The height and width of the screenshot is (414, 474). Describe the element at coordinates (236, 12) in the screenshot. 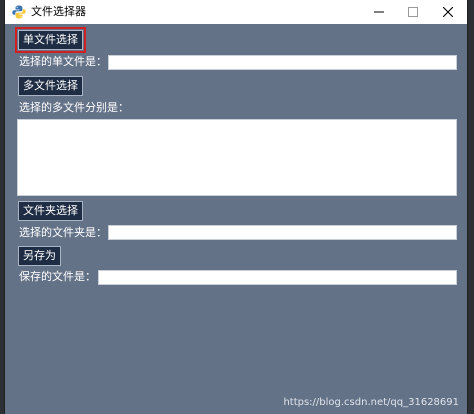

I see `title-bar: 文件选择器` at that location.